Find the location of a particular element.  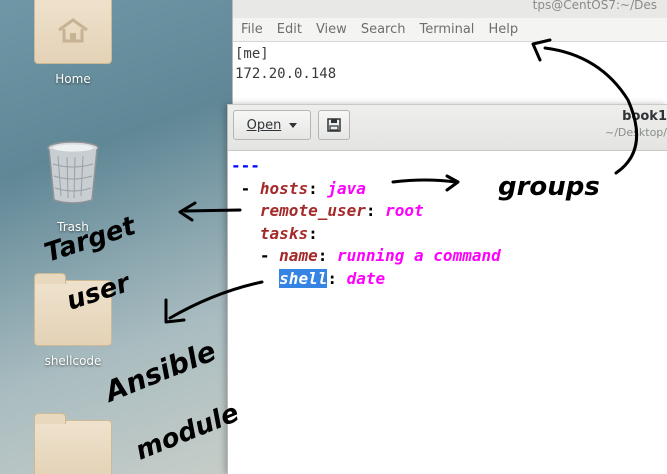

desktop-icon-label: Home is located at coordinates (73, 79).